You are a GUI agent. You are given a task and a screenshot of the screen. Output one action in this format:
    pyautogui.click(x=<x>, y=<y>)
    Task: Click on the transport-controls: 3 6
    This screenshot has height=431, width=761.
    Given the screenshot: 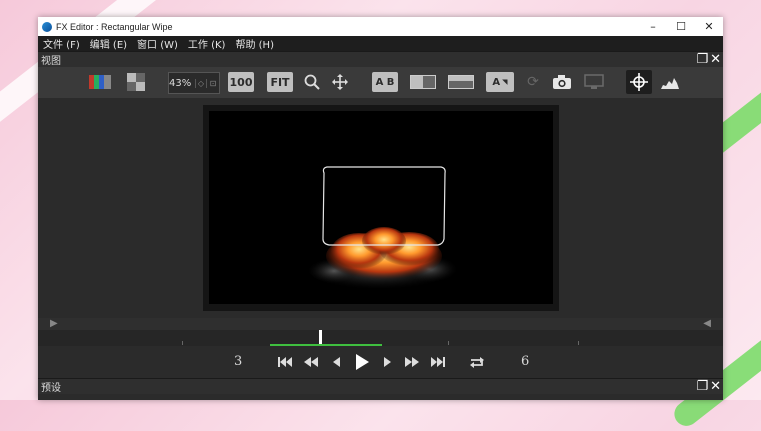 What is the action you would take?
    pyautogui.click(x=380, y=362)
    